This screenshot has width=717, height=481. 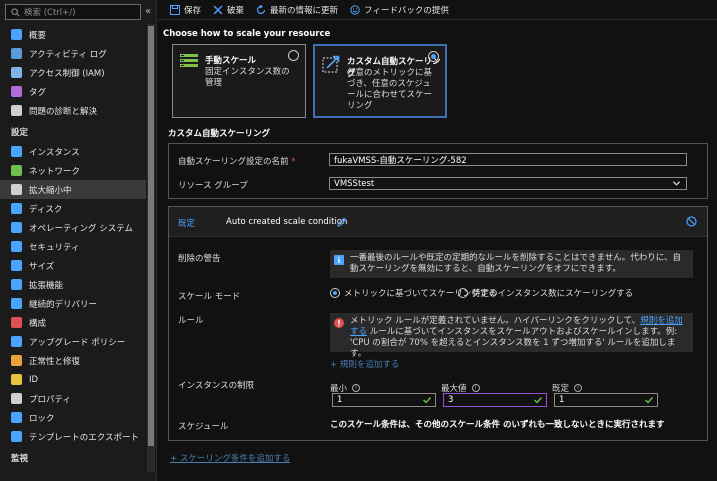 What do you see at coordinates (228, 10) in the screenshot?
I see `discard-button: 破棄` at bounding box center [228, 10].